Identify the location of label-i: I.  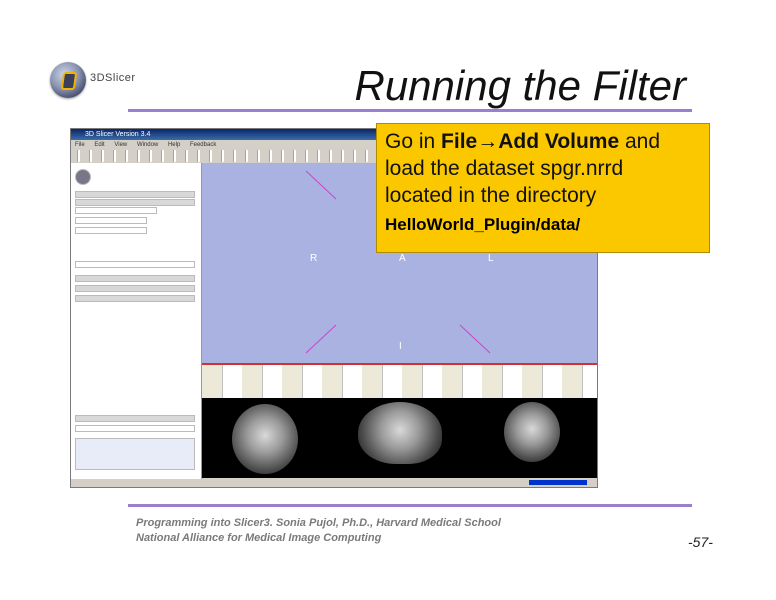
(400, 346).